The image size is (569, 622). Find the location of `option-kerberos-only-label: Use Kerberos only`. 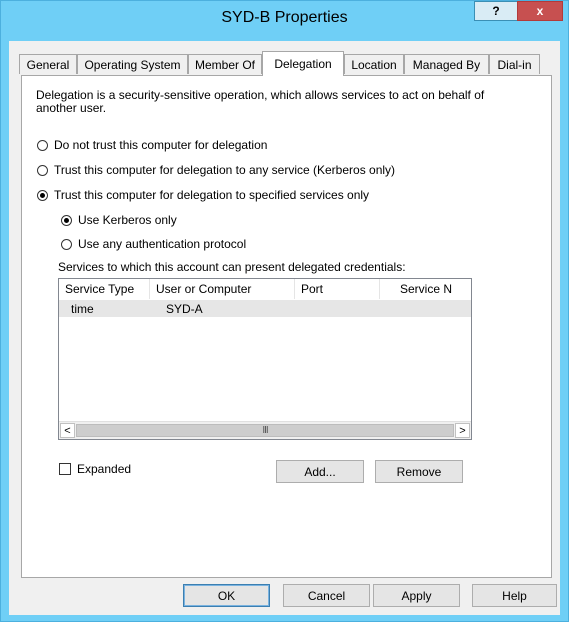

option-kerberos-only-label: Use Kerberos only is located at coordinates (127, 220).